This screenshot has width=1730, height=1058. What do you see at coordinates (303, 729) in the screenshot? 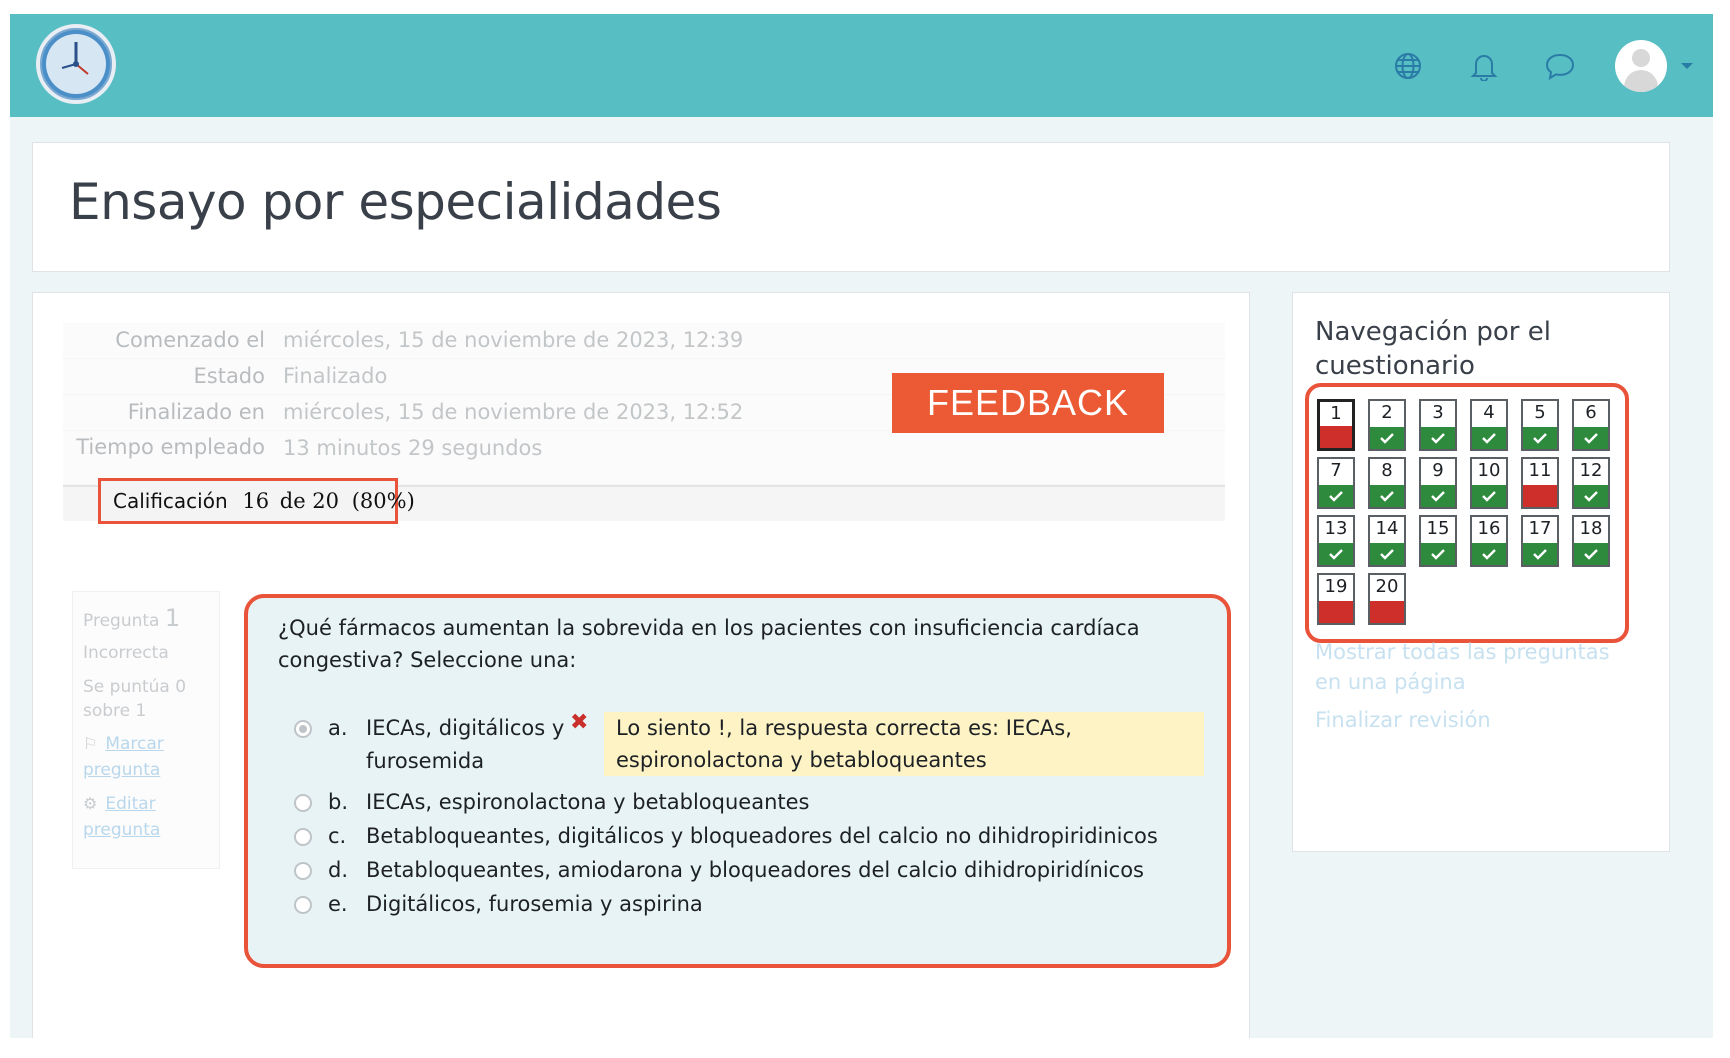
I see `radio-option-a` at bounding box center [303, 729].